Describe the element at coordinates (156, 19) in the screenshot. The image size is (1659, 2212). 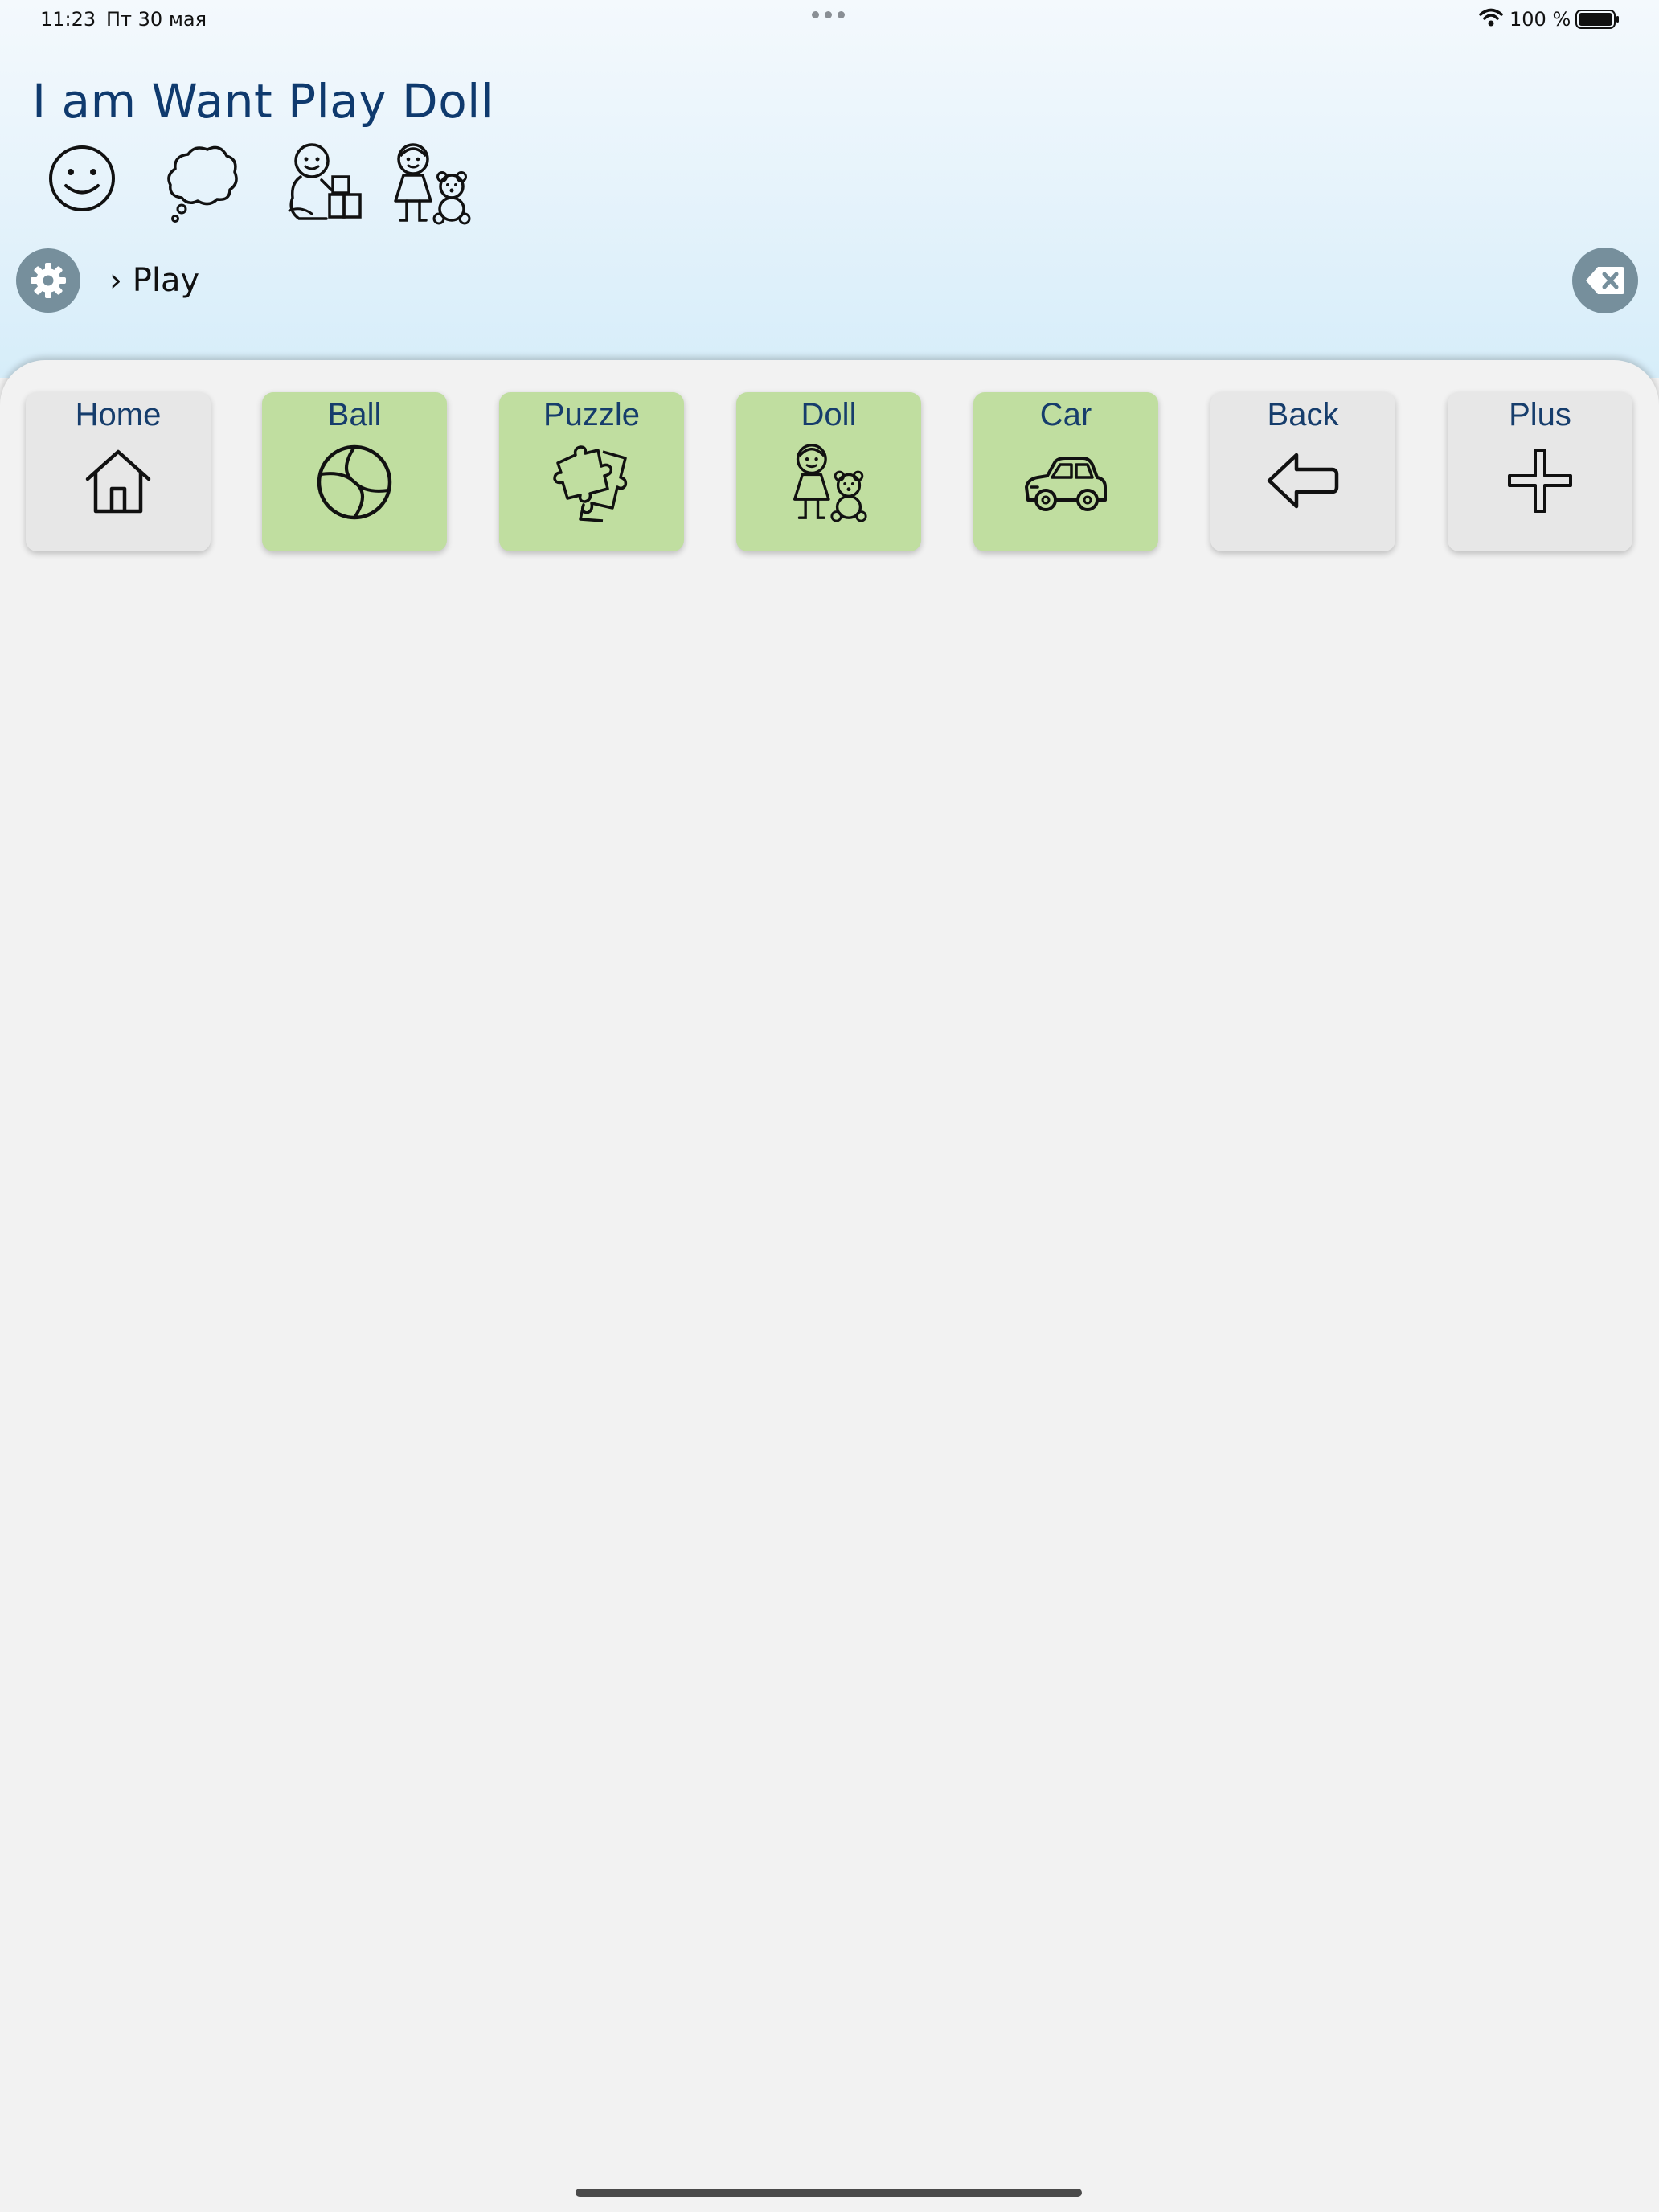
I see `status-date: Пт 30 мая` at that location.